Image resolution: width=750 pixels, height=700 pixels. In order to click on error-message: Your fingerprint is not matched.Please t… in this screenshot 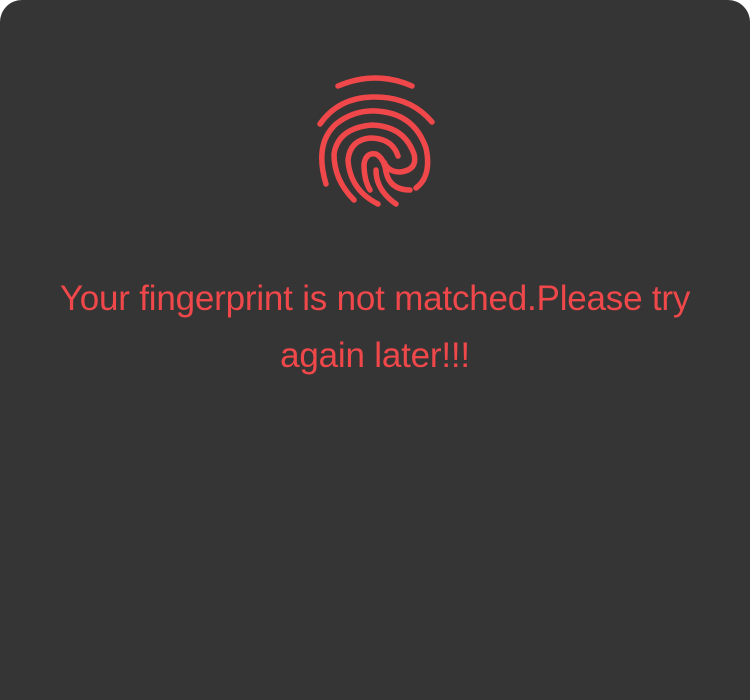, I will do `click(375, 327)`.